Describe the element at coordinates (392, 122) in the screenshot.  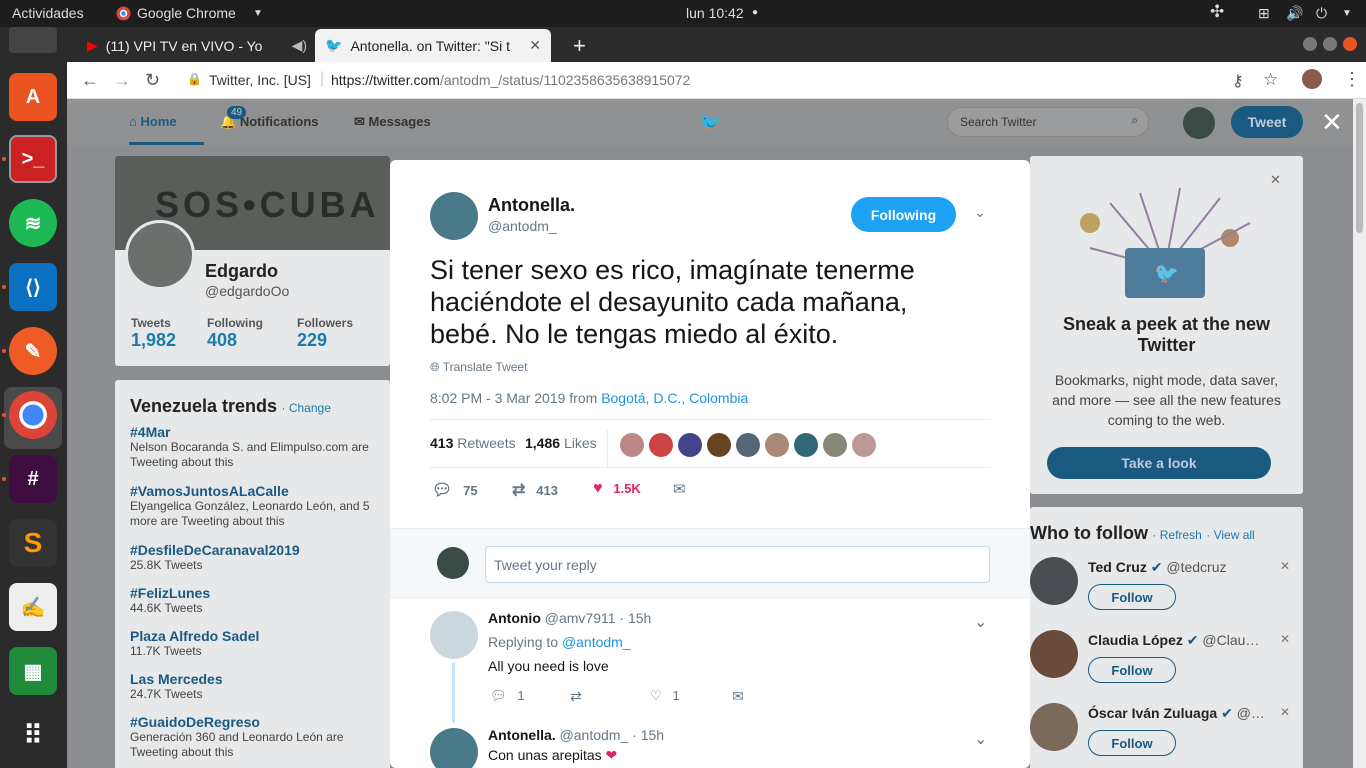
I see `nav-messages: ✉ Messages` at that location.